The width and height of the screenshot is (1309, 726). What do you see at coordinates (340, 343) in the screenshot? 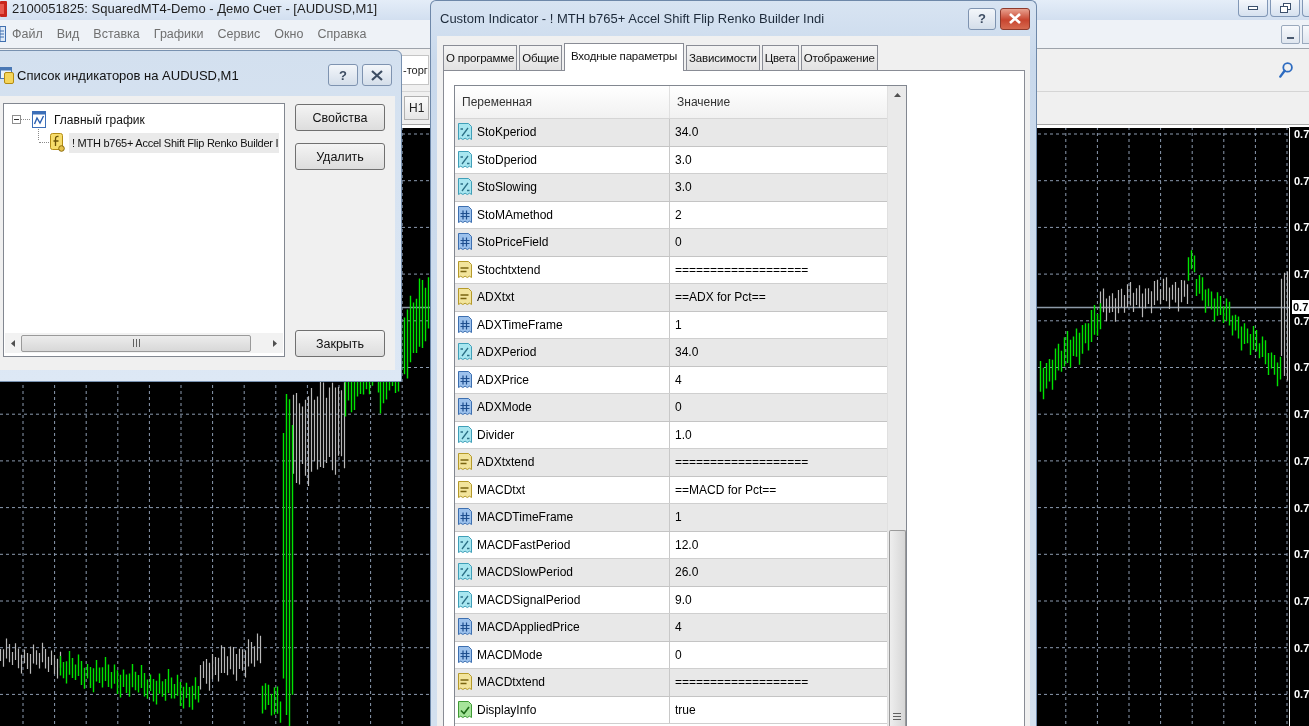
I see `dialog-button: Закрыть` at bounding box center [340, 343].